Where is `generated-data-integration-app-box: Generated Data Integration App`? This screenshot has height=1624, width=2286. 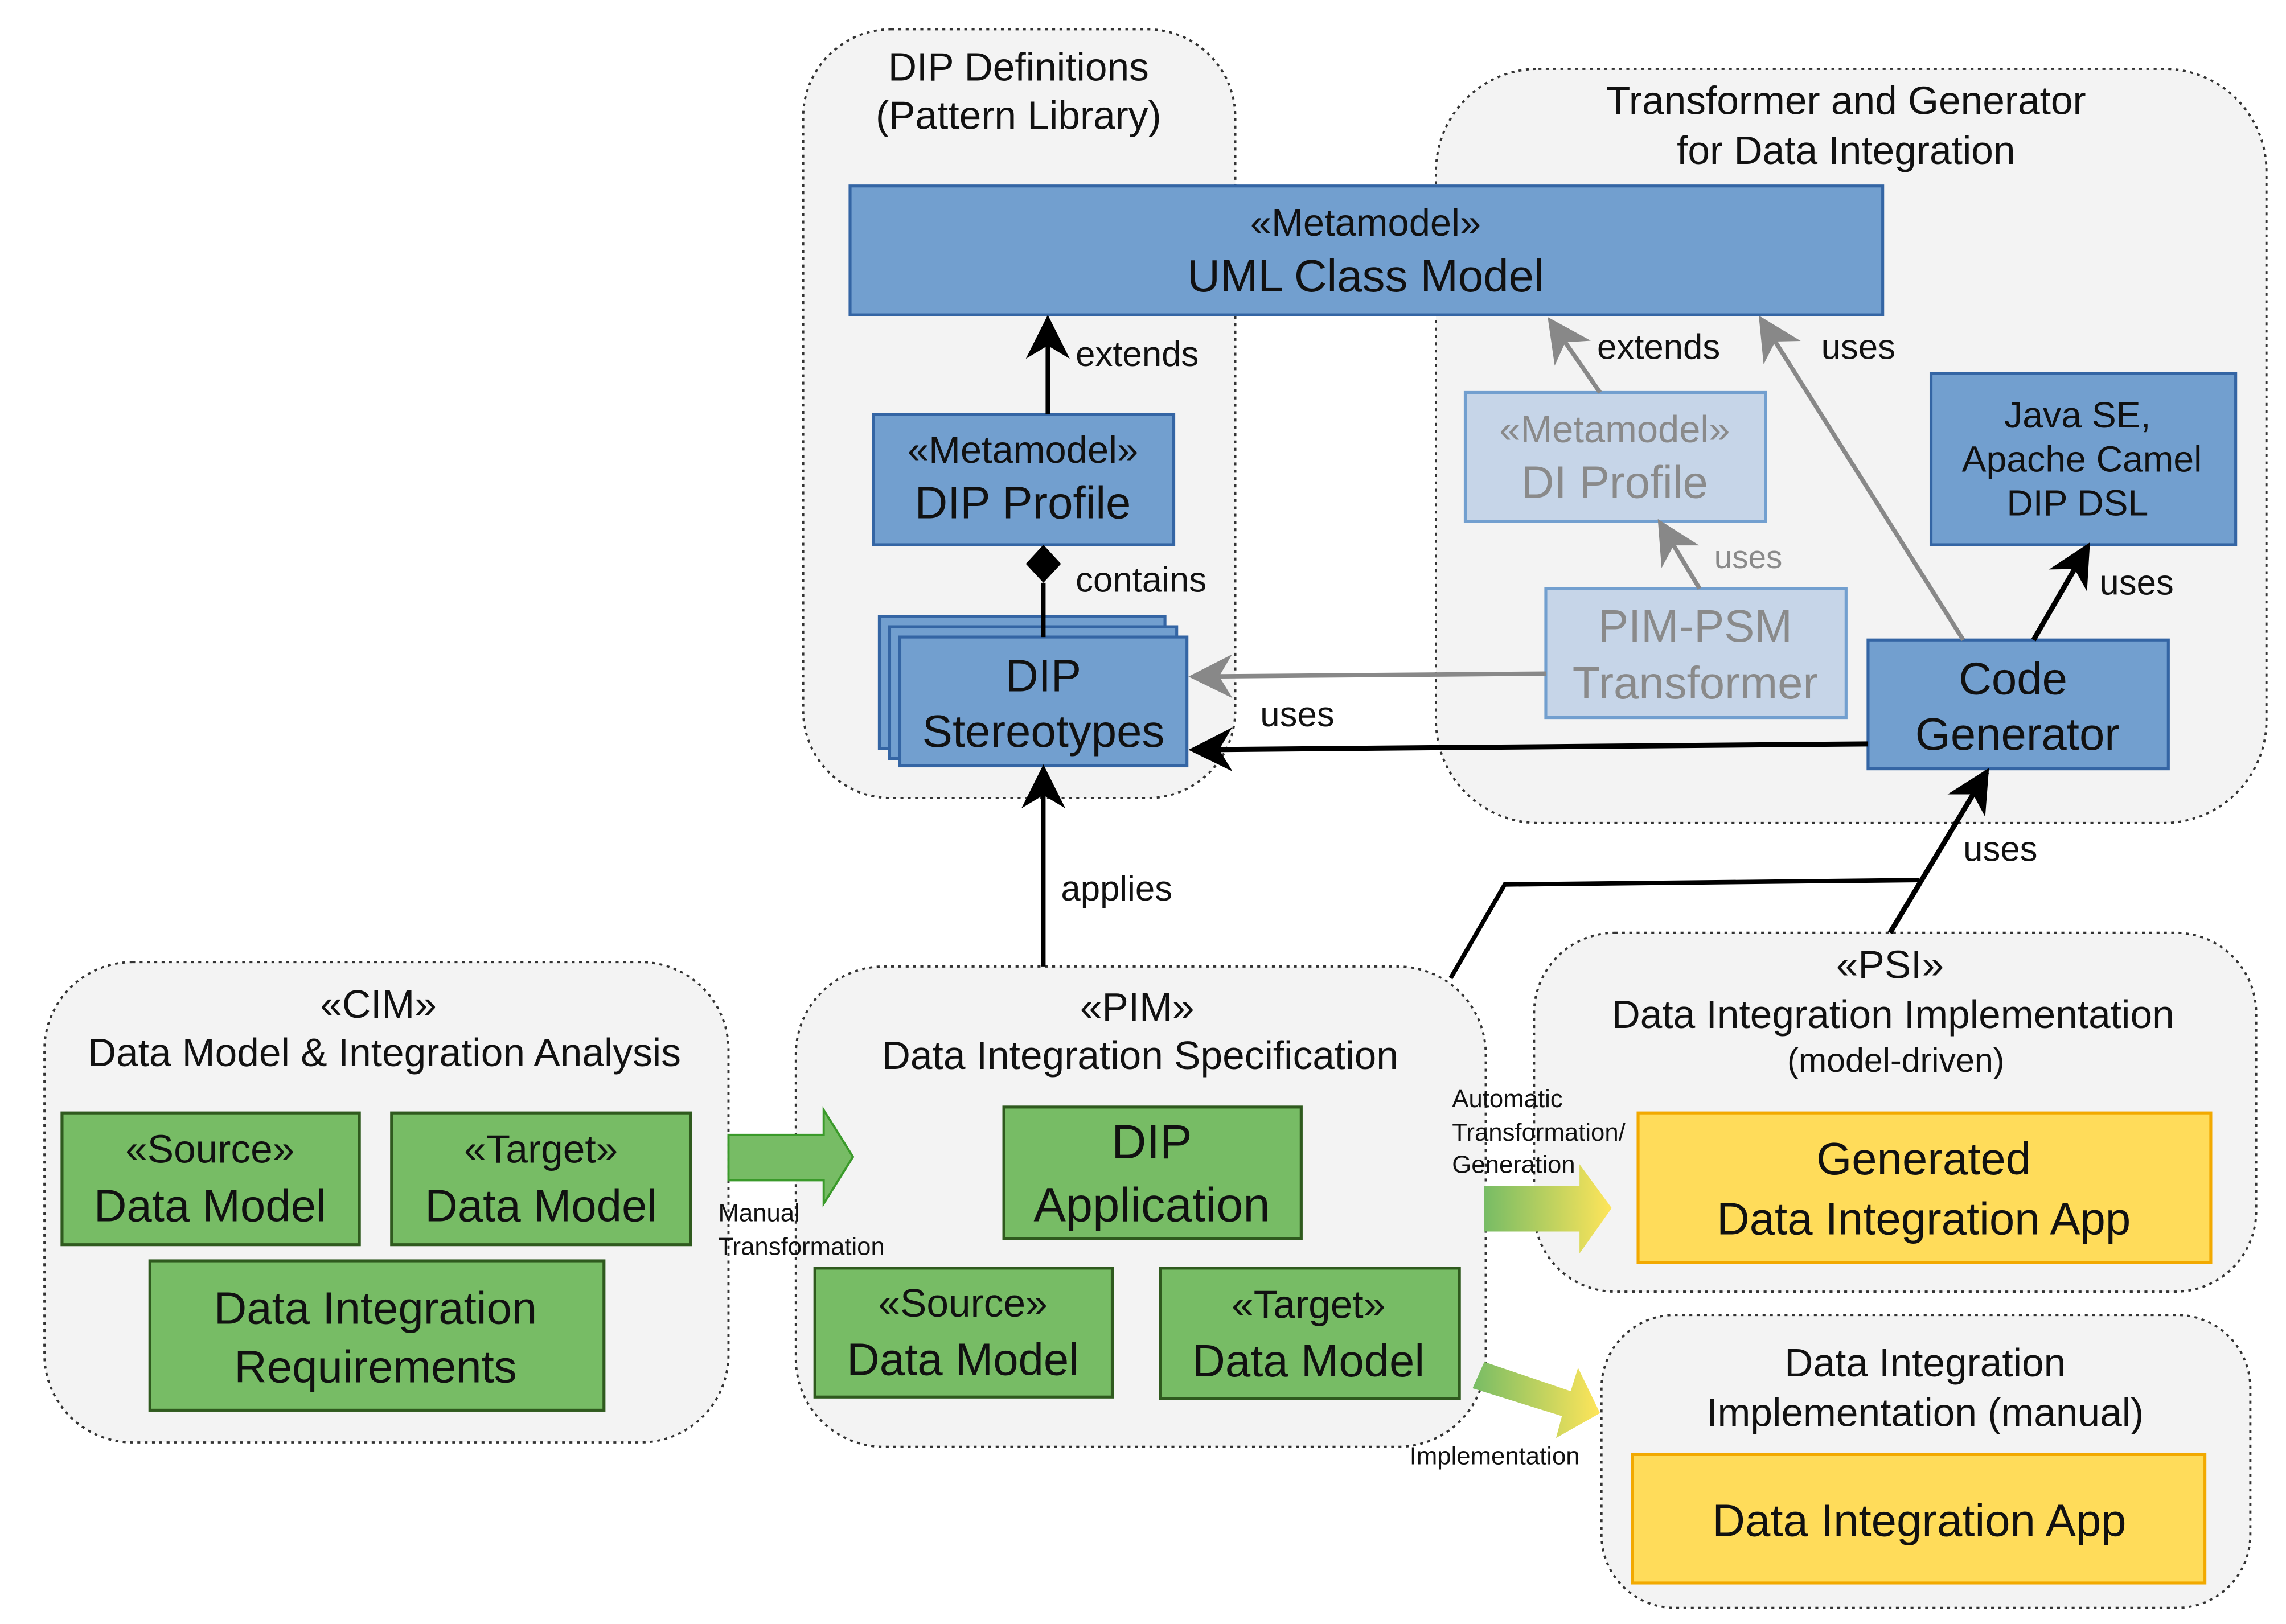 generated-data-integration-app-box: Generated Data Integration App is located at coordinates (1924, 1188).